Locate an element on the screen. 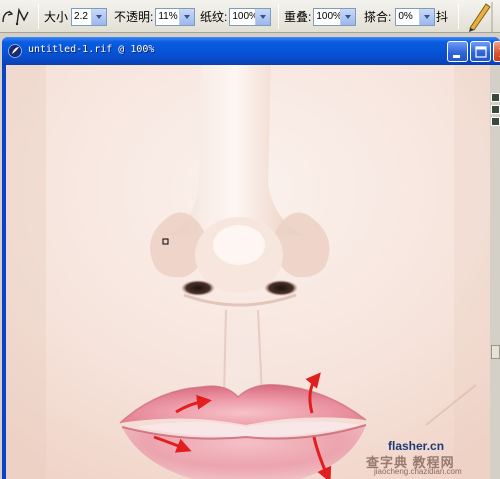 The height and width of the screenshot is (479, 500). grain-control: 纸纹: 100% is located at coordinates (236, 16).